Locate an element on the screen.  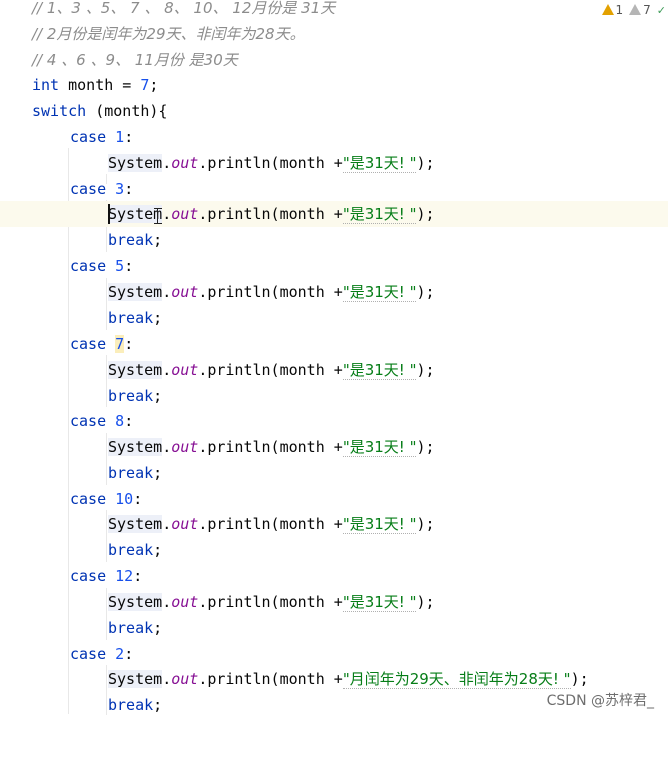
case-label: case 8: is located at coordinates (101, 421).